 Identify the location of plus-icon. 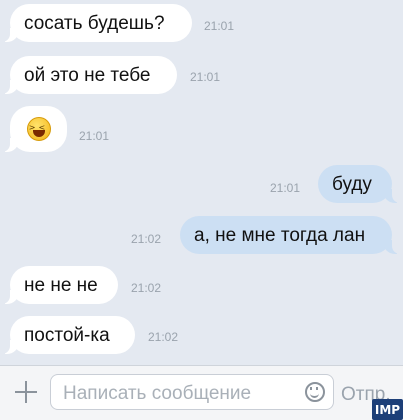
(26, 392).